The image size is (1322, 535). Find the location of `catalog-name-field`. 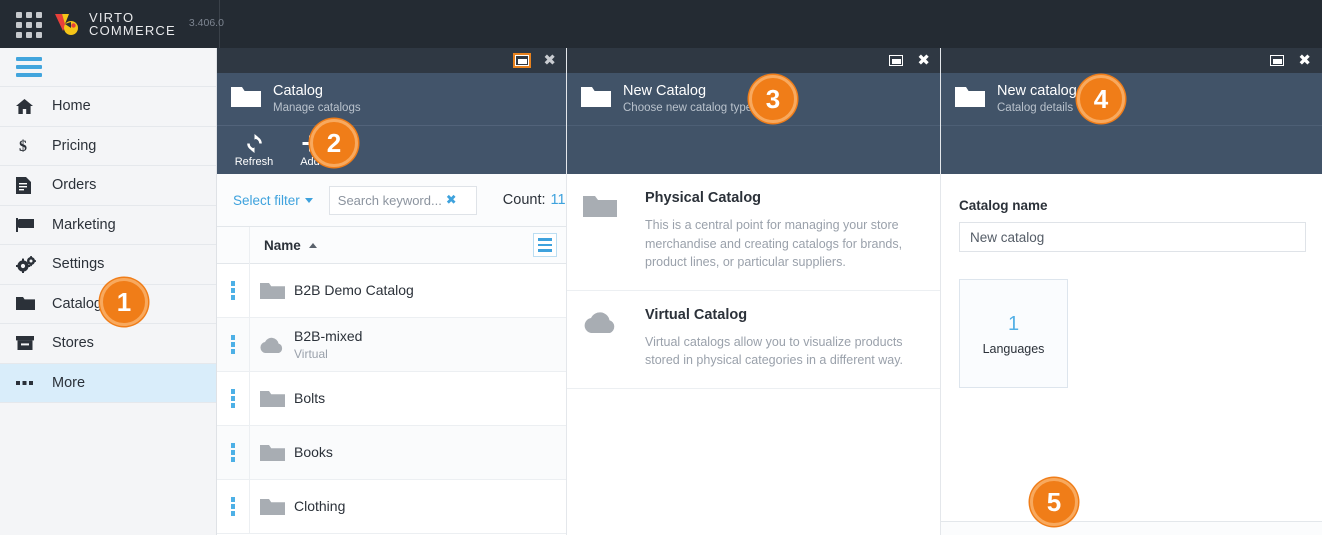

catalog-name-field is located at coordinates (1132, 237).